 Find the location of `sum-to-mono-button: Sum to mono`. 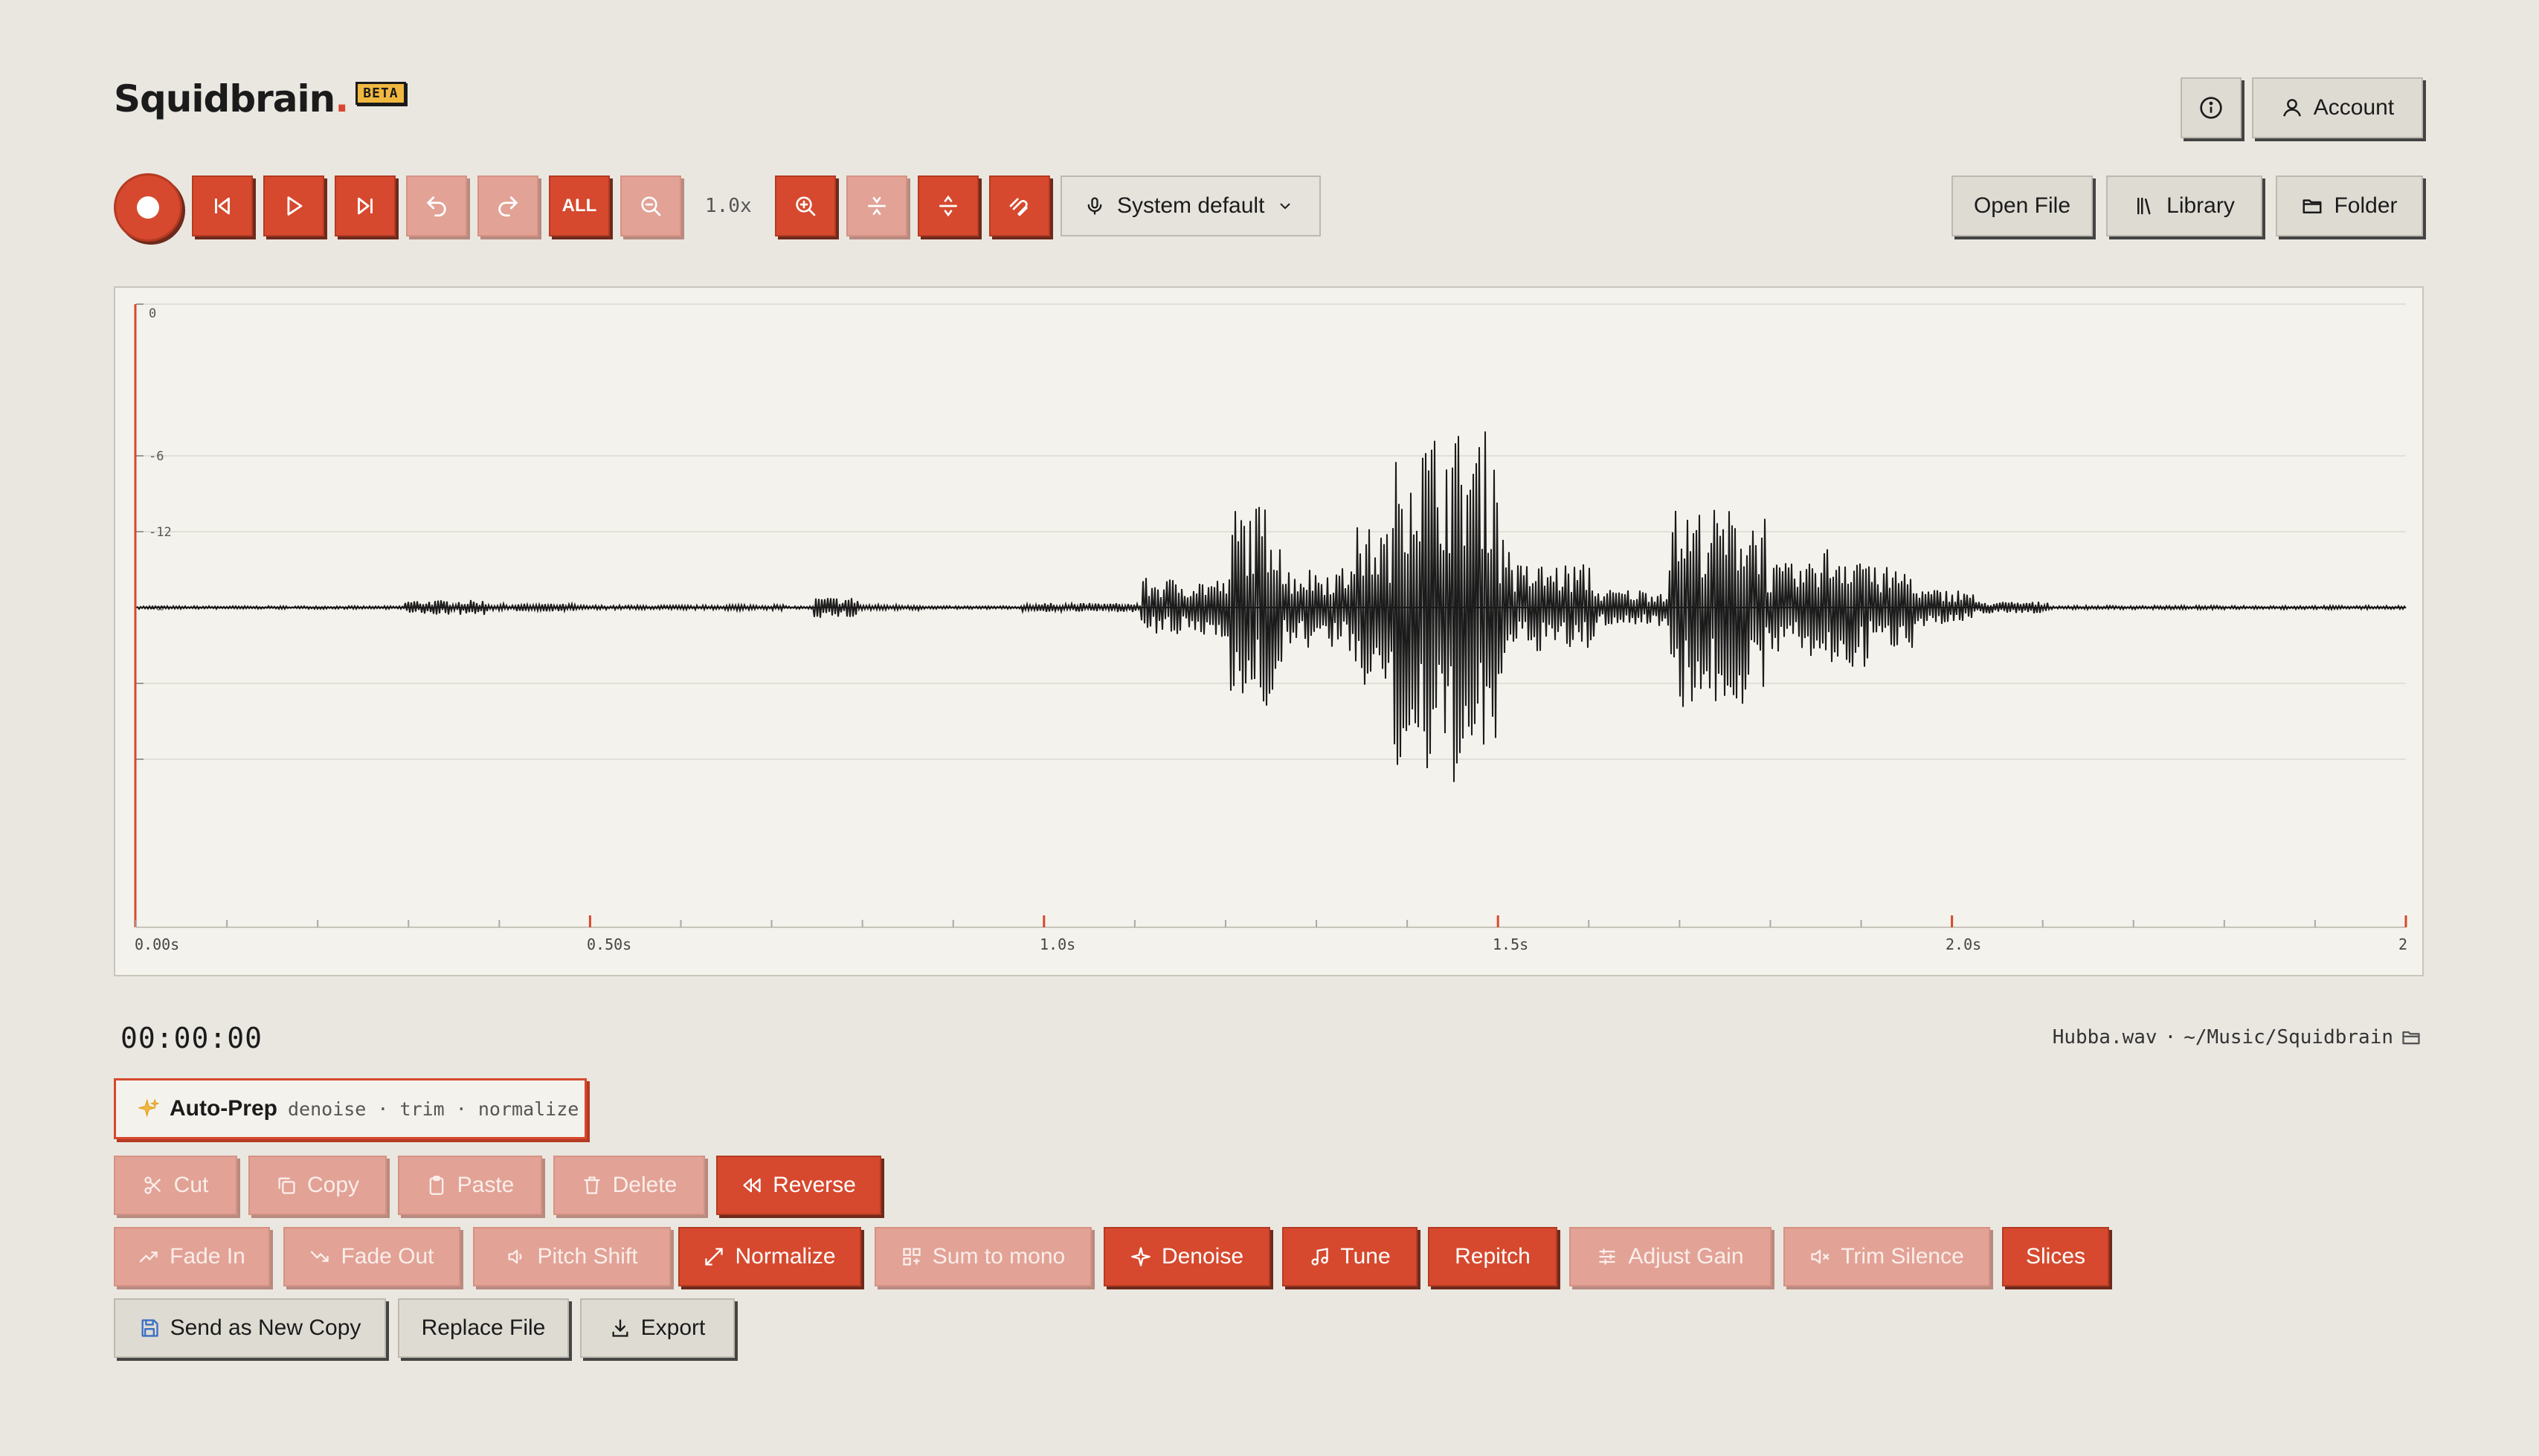

sum-to-mono-button: Sum to mono is located at coordinates (983, 1256).